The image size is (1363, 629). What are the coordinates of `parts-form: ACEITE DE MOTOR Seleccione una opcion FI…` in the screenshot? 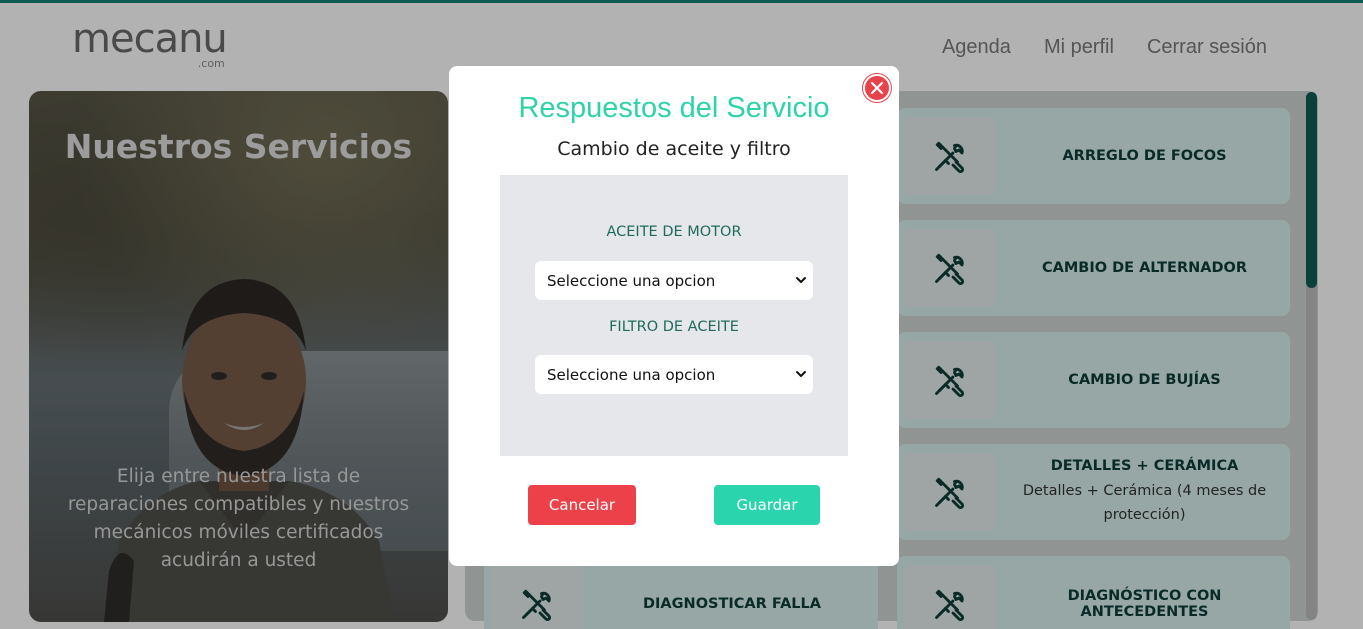 It's located at (674, 315).